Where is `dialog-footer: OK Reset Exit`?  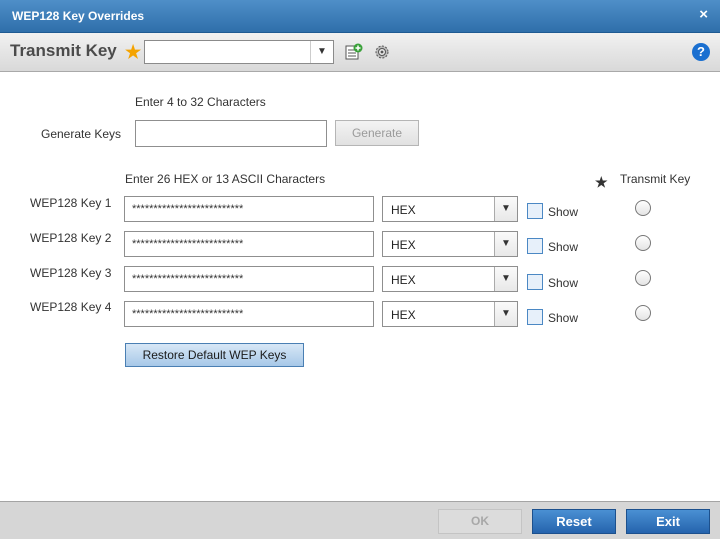
dialog-footer: OK Reset Exit is located at coordinates (360, 520).